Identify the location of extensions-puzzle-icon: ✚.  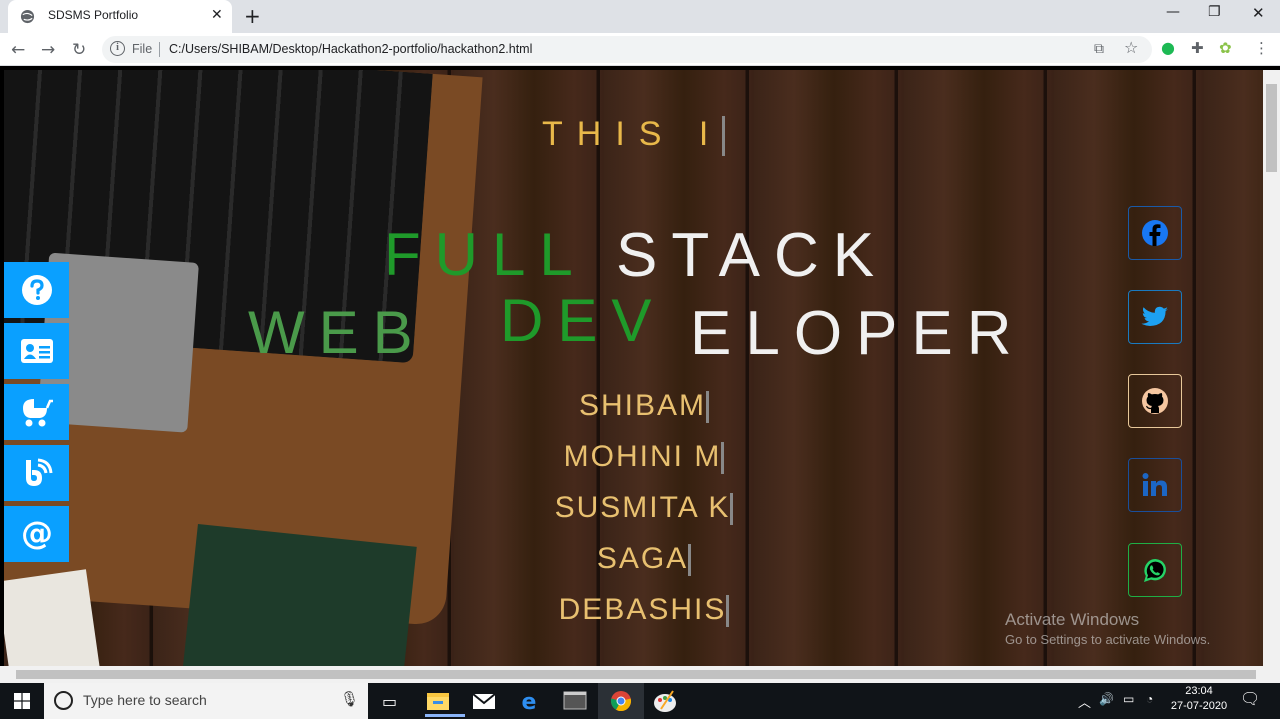
(1197, 48).